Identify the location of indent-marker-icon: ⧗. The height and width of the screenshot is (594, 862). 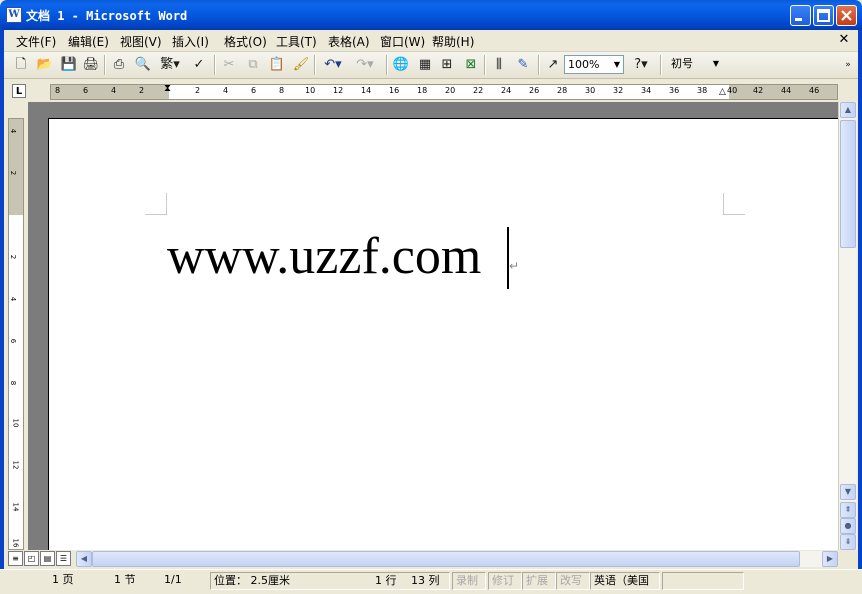
(167, 88).